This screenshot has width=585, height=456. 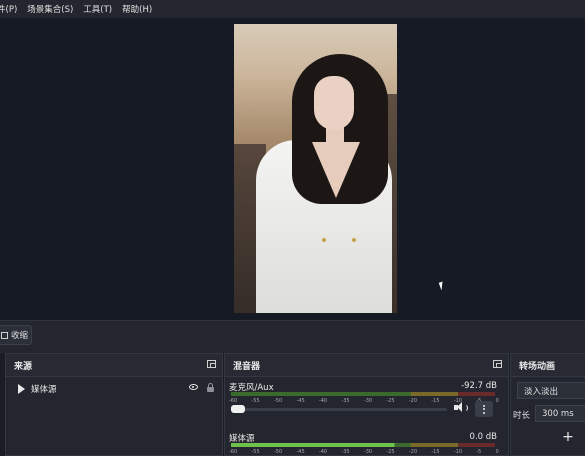 I want to click on volume-slider, so click(x=339, y=409).